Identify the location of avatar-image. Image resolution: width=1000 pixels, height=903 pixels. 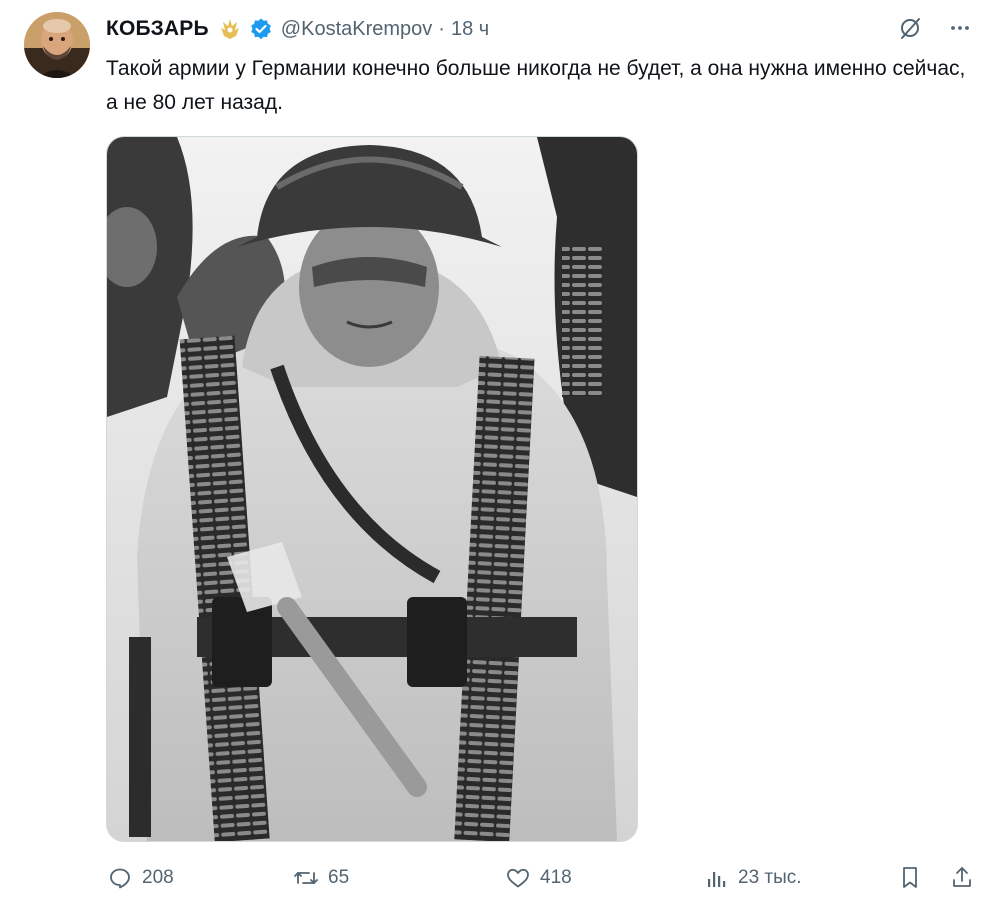
(57, 45).